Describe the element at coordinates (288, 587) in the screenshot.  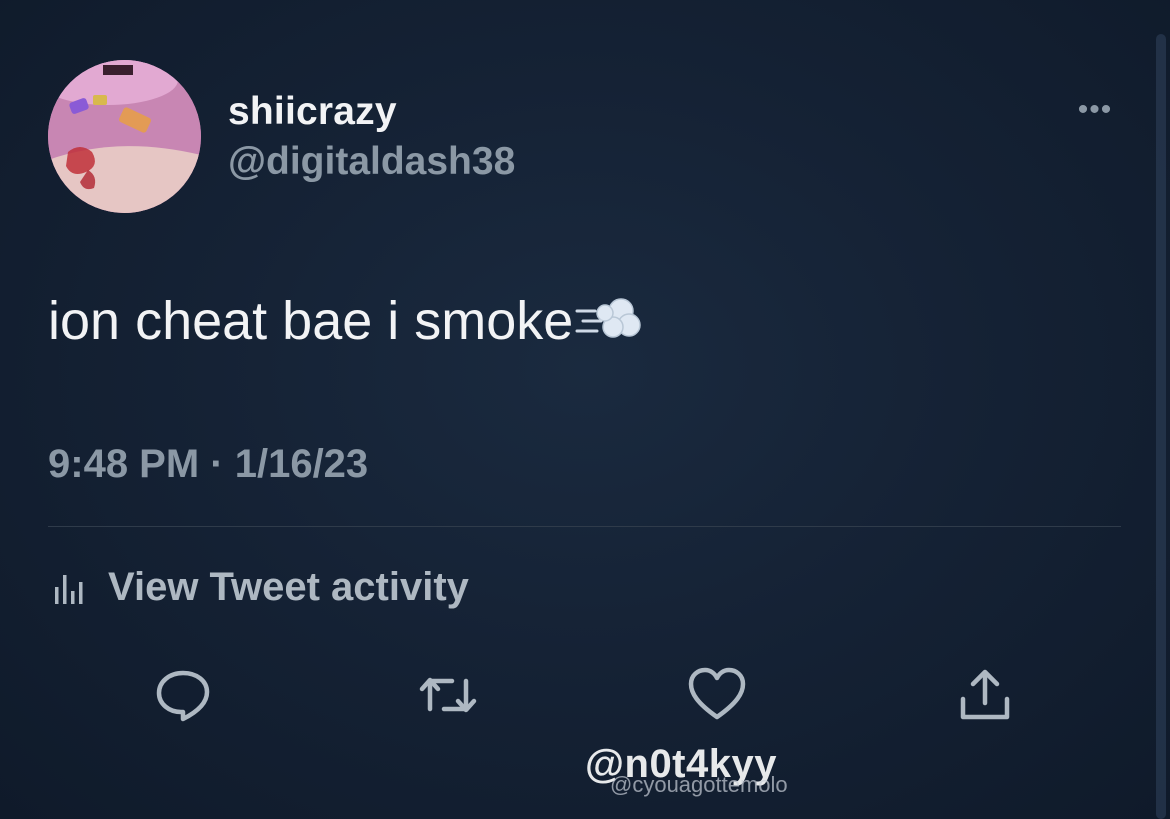
I see `activity-label: View Tweet activity` at that location.